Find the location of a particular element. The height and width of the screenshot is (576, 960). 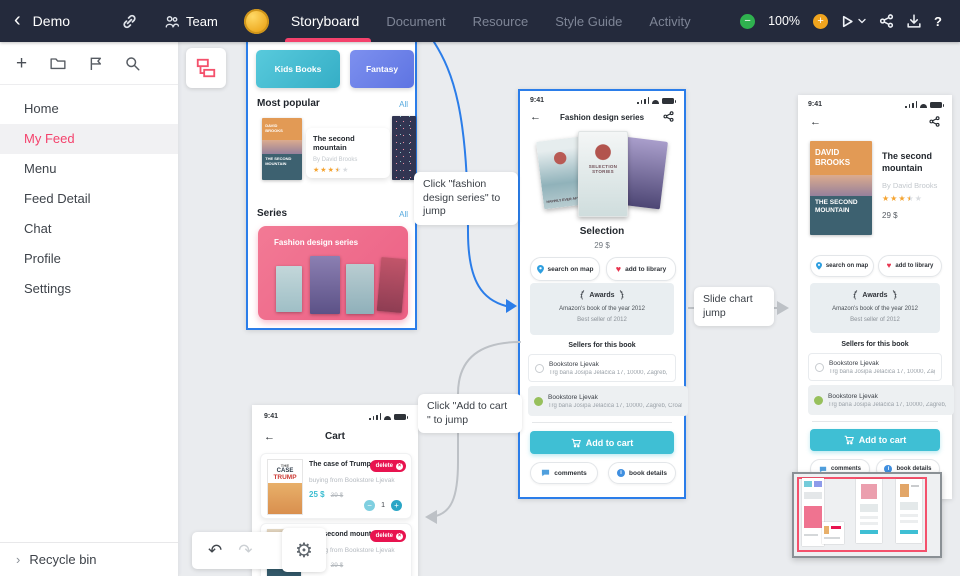

awards-title: Awards is located at coordinates (602, 295).